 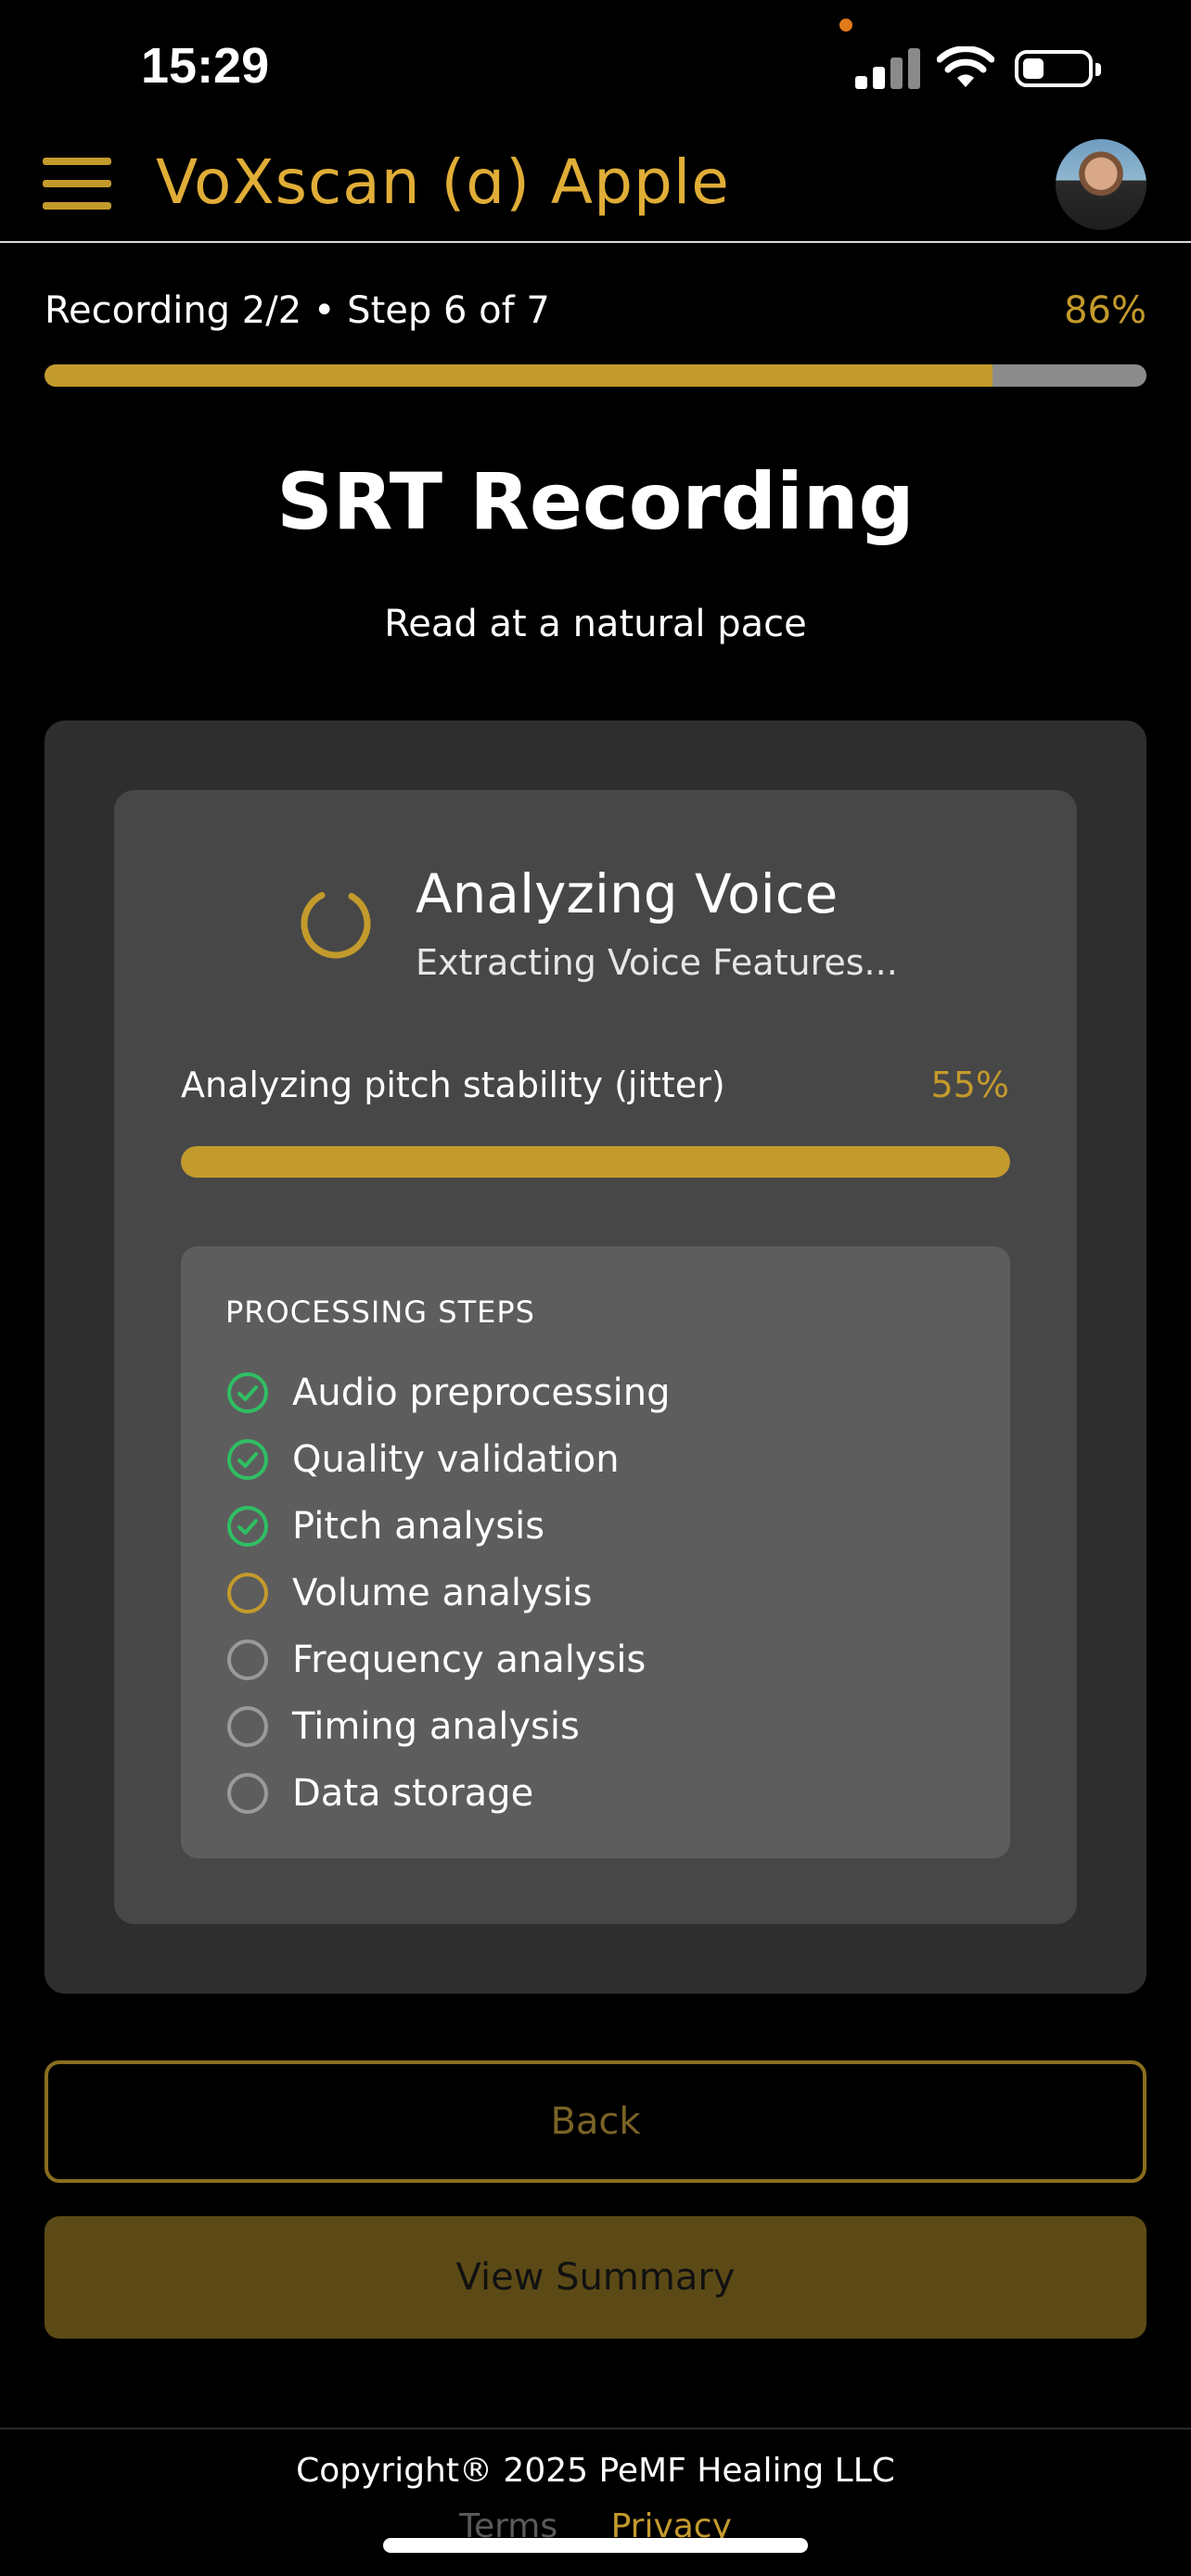 I want to click on processing-step: Quality validation, so click(x=448, y=1459).